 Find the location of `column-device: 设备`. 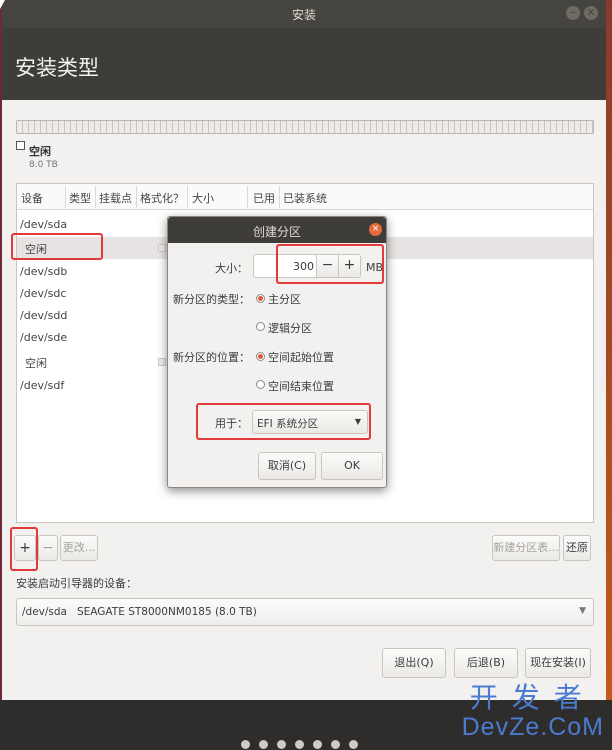

column-device: 设备 is located at coordinates (32, 198).